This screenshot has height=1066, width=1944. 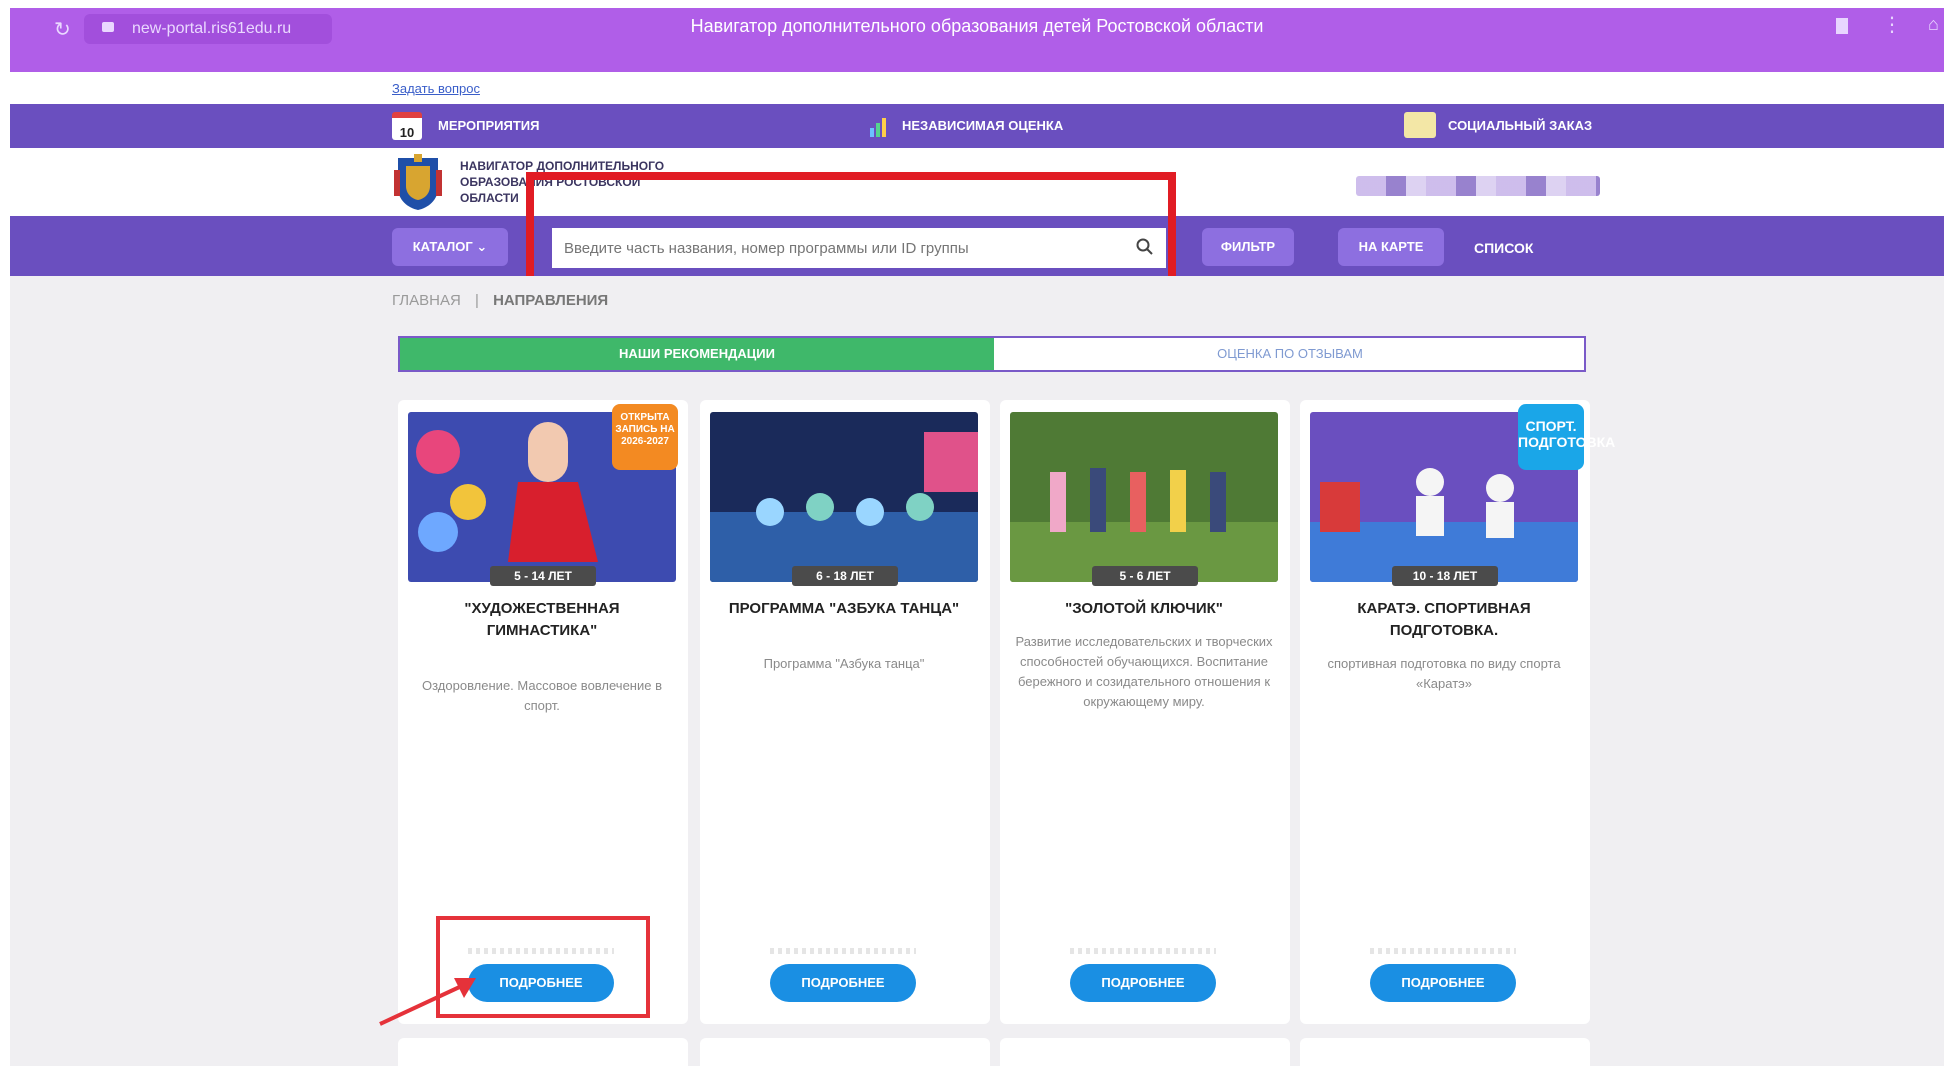 I want to click on program-photo-kids, so click(x=1144, y=497).